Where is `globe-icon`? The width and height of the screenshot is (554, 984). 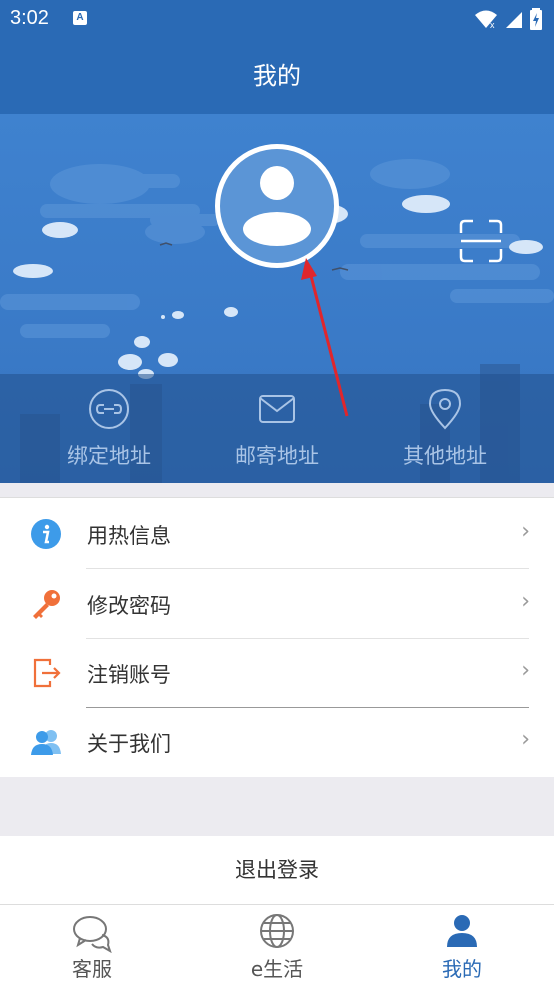
globe-icon is located at coordinates (277, 931).